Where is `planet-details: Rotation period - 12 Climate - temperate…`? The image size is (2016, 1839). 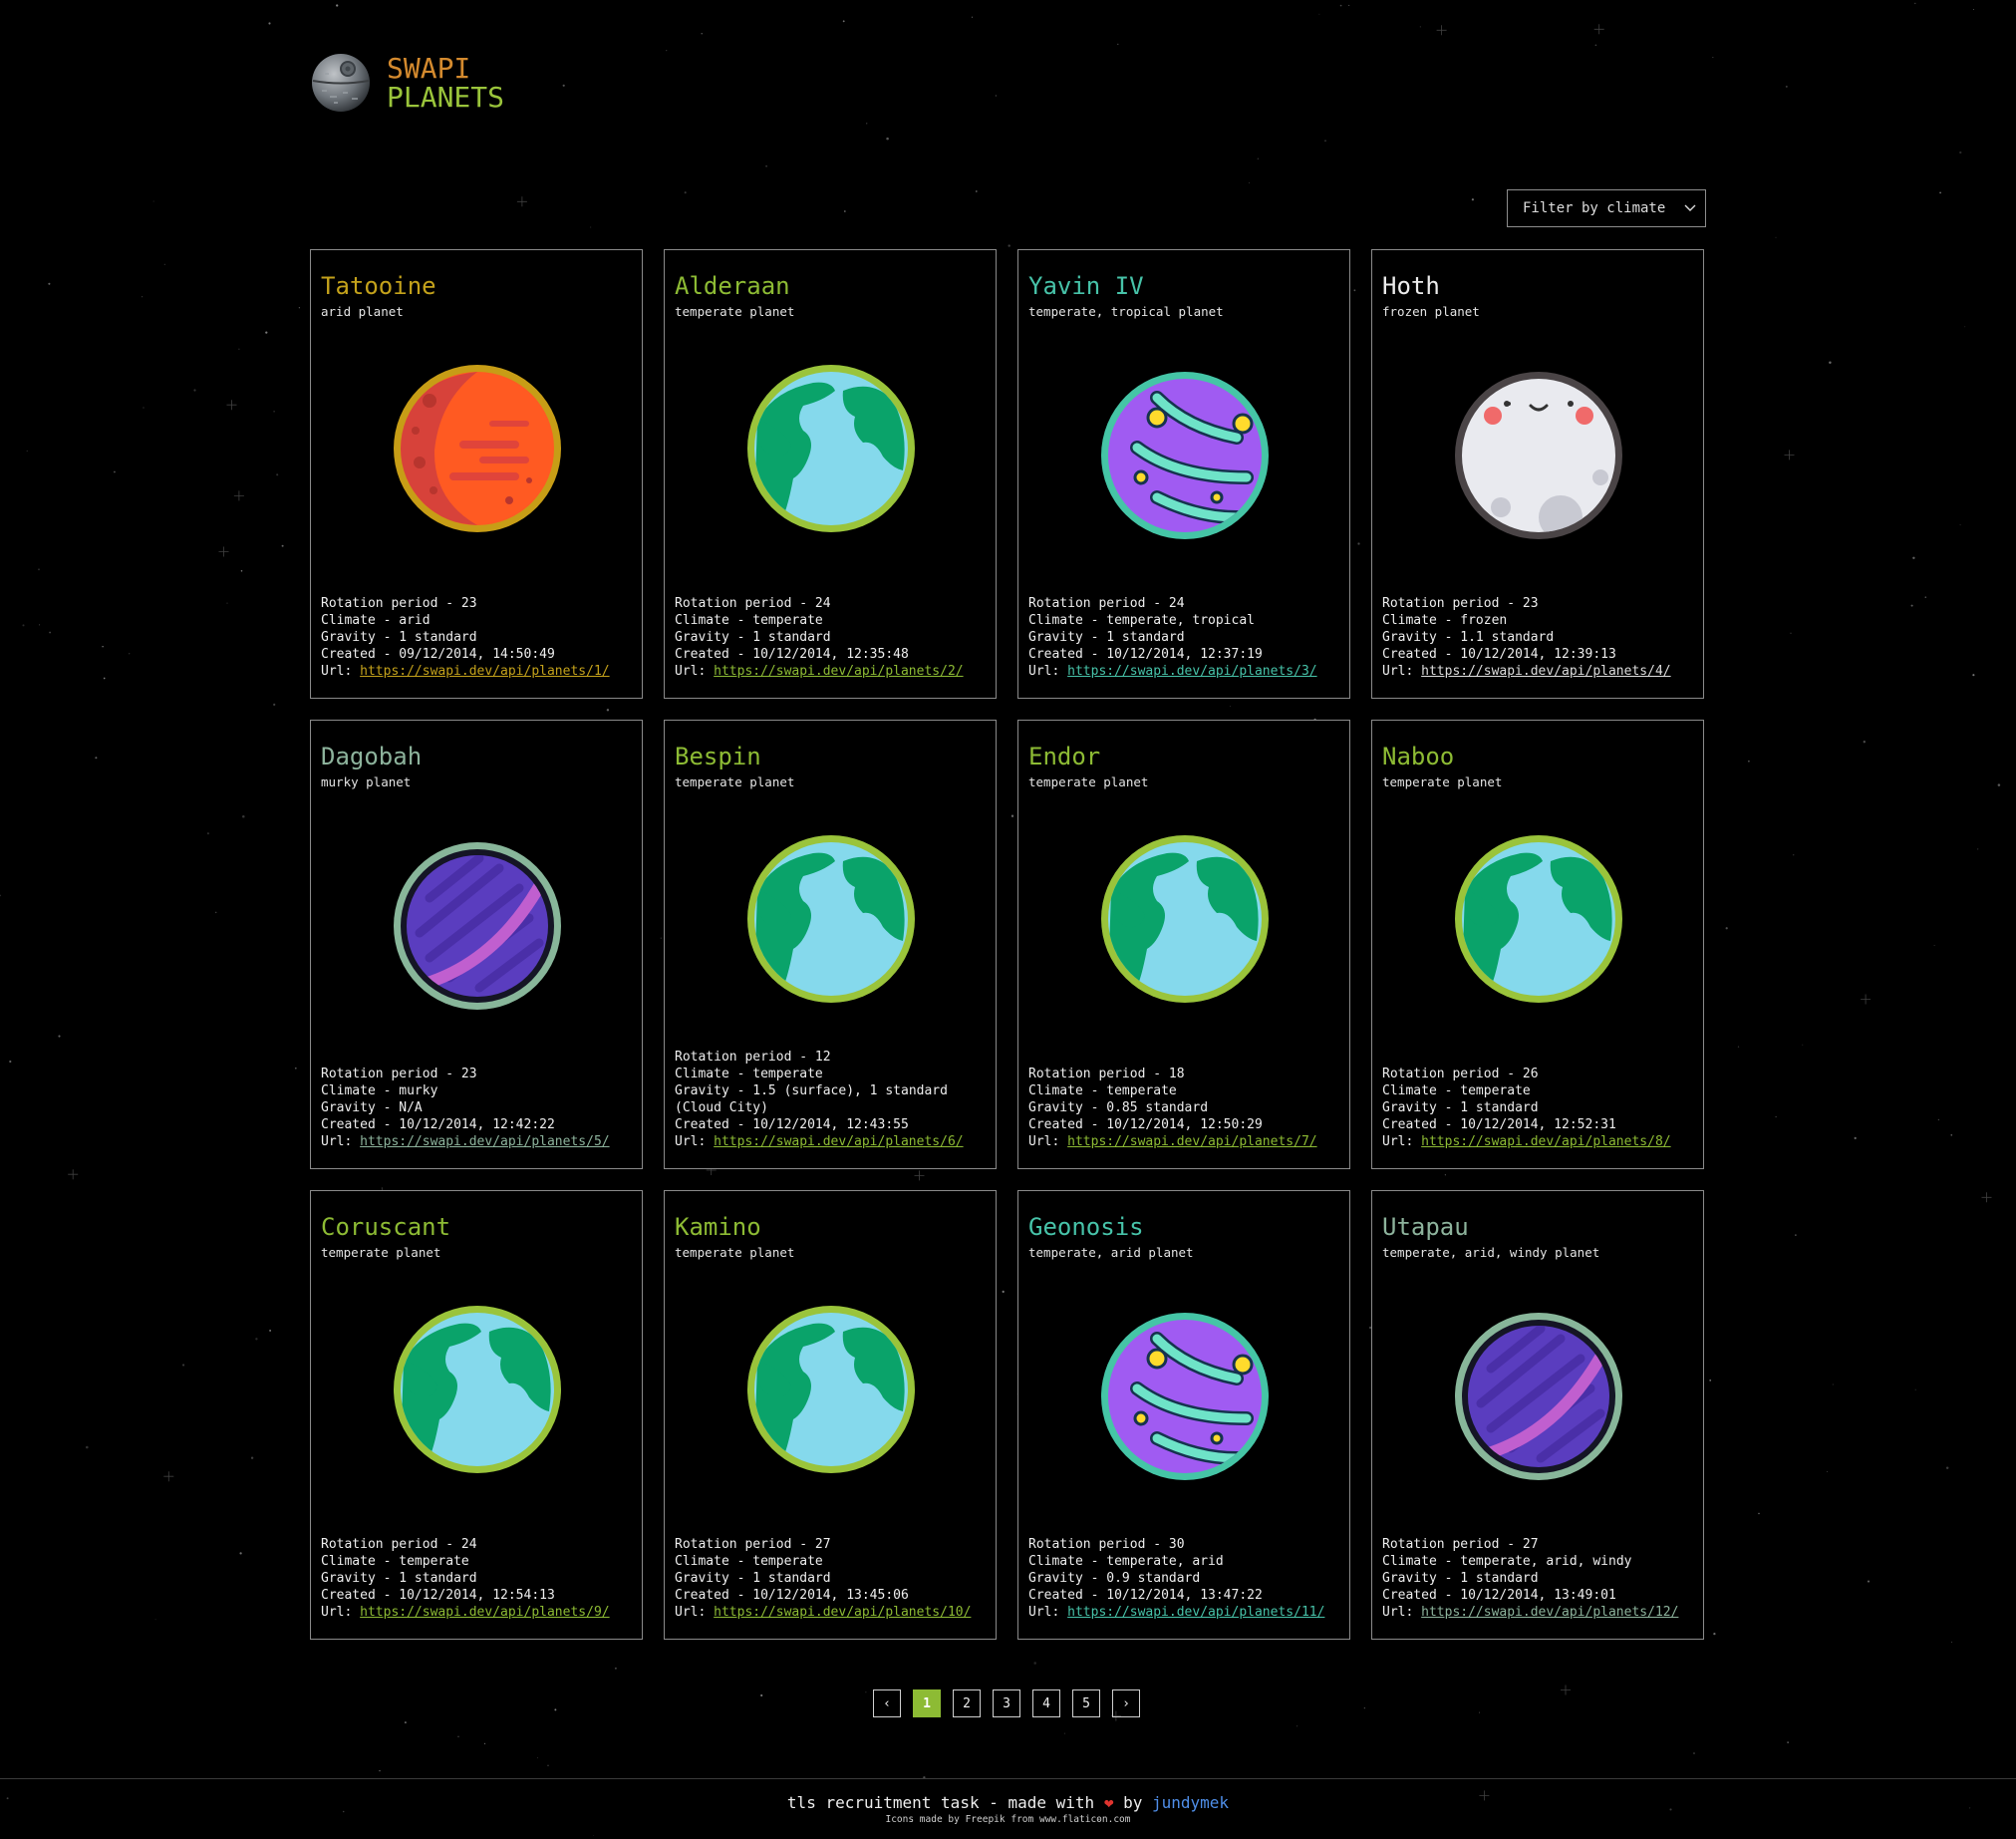 planet-details: Rotation period - 12 Climate - temperate… is located at coordinates (831, 1099).